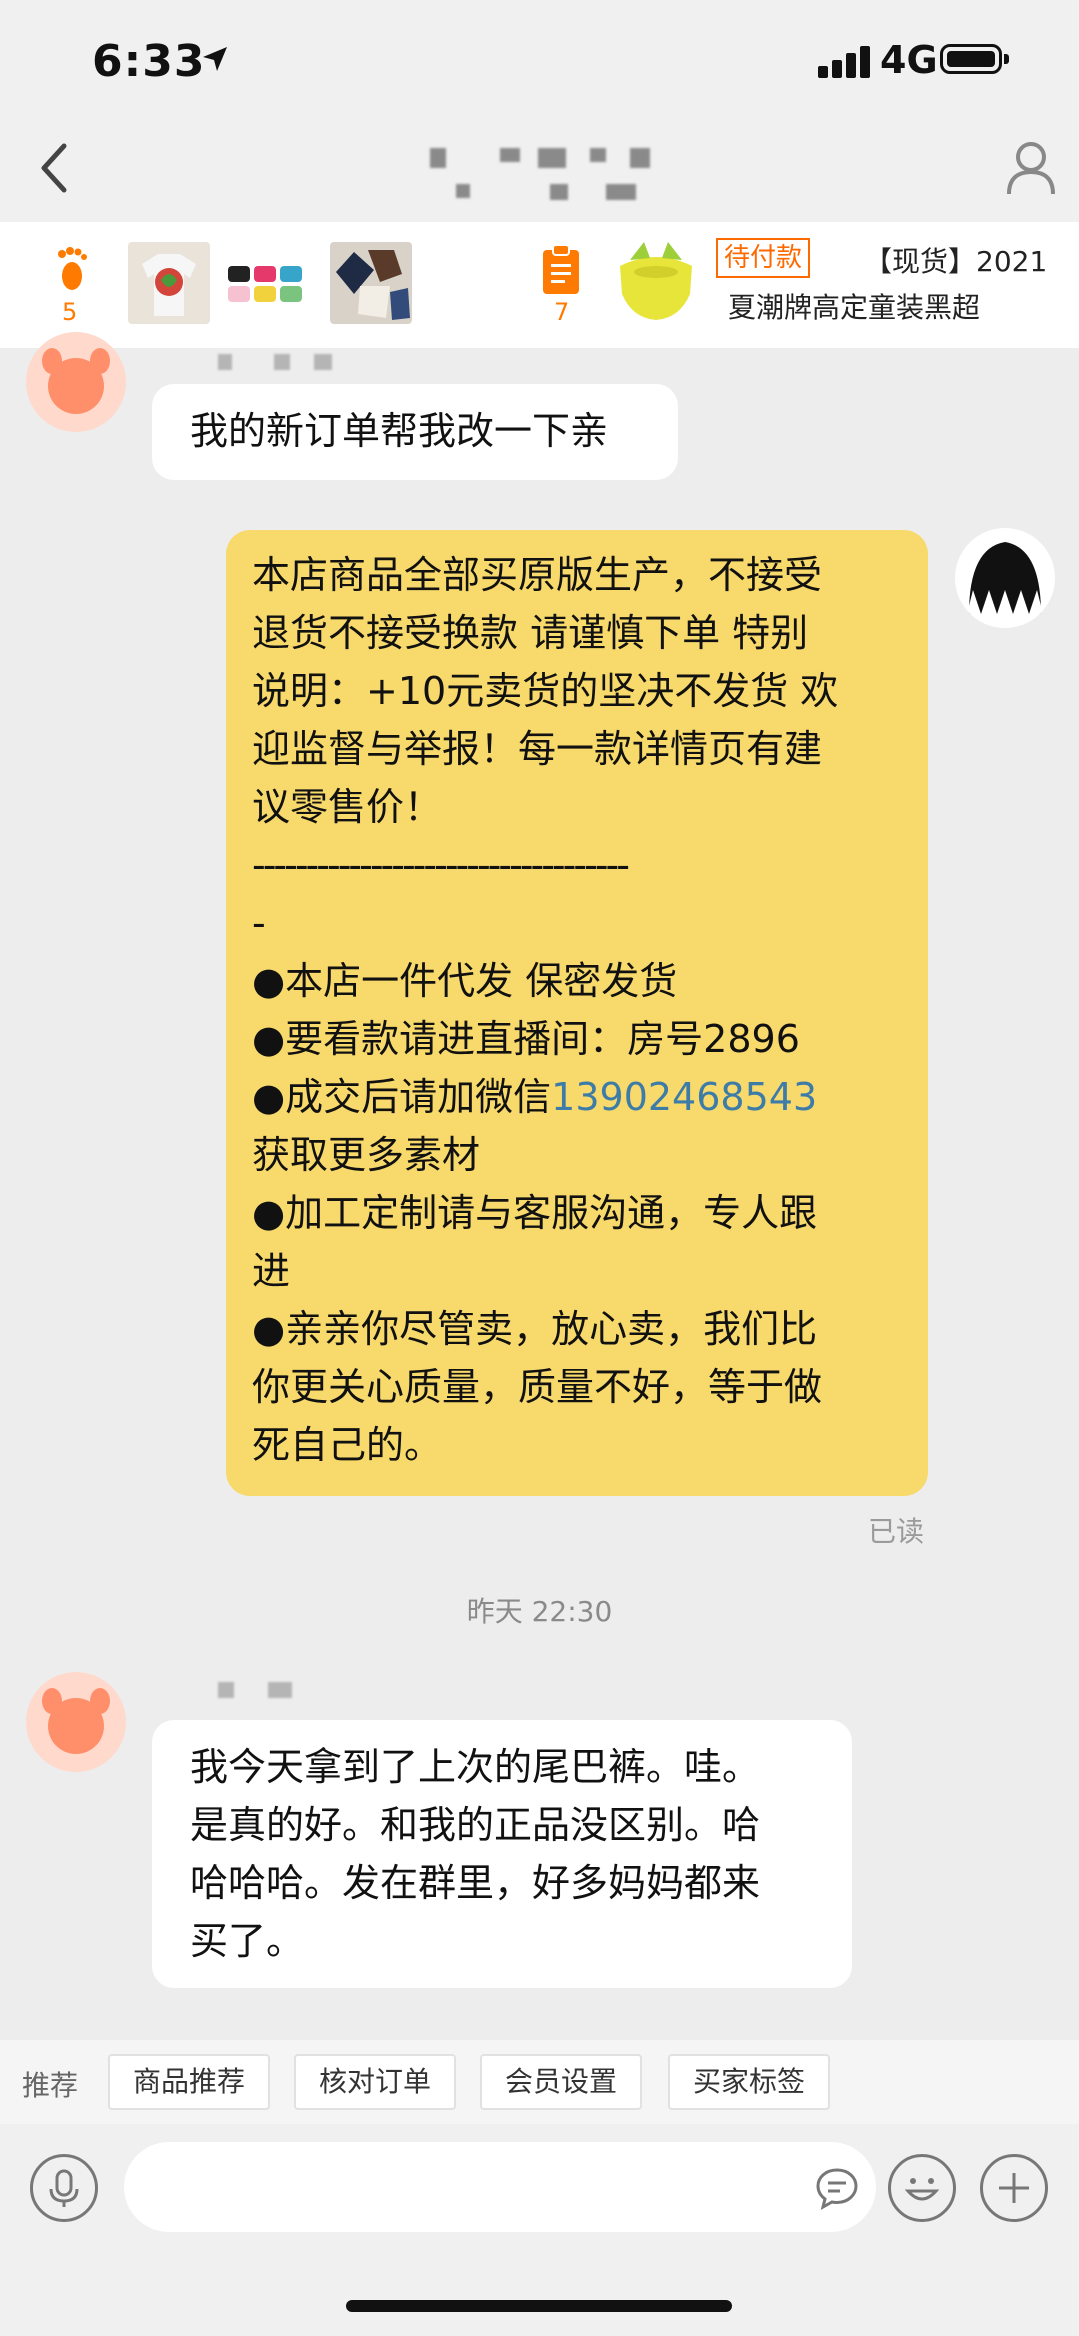 Image resolution: width=1079 pixels, height=2336 pixels. Describe the element at coordinates (530, 633) in the screenshot. I see `message-line: 退货不接受换款 请谨慎下单 特别` at that location.